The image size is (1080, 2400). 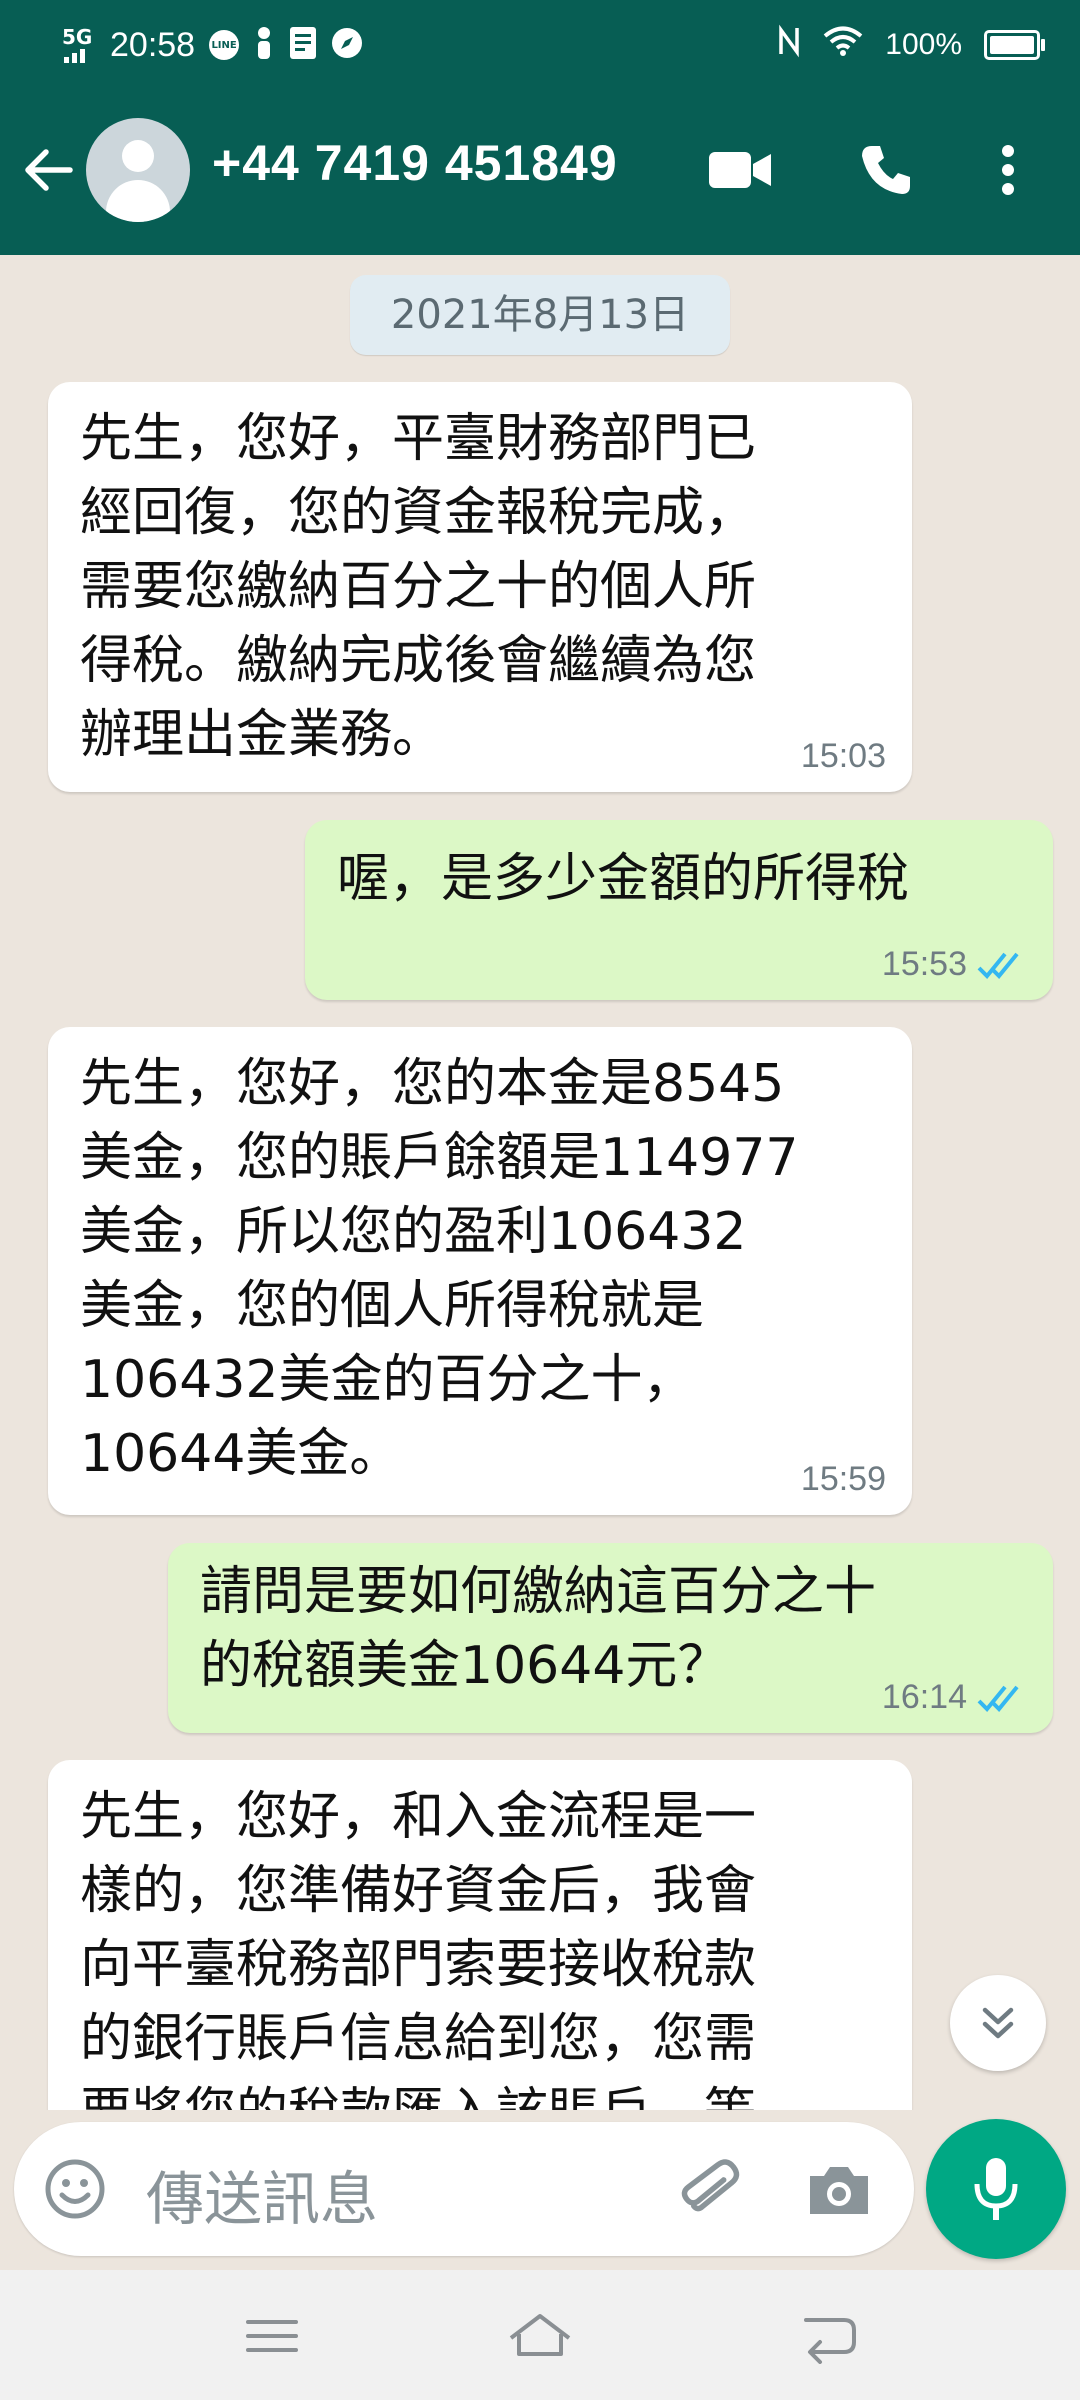 What do you see at coordinates (886, 170) in the screenshot?
I see `voice-call-icon` at bounding box center [886, 170].